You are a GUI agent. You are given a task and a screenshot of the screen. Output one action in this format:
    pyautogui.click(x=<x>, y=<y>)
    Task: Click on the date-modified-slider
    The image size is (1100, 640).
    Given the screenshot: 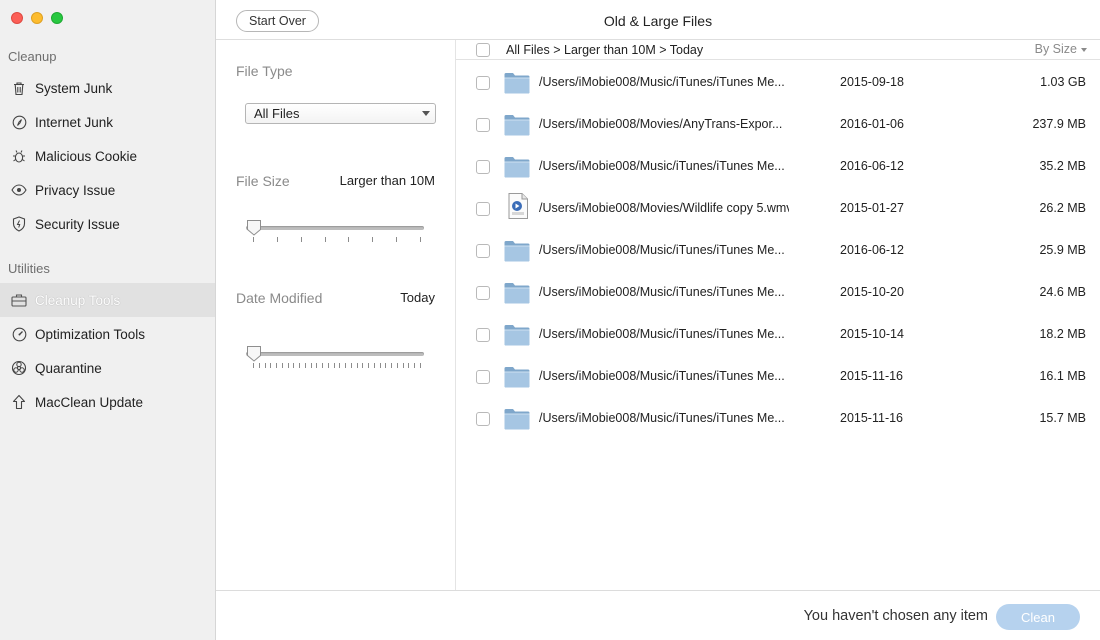 What is the action you would take?
    pyautogui.click(x=335, y=356)
    